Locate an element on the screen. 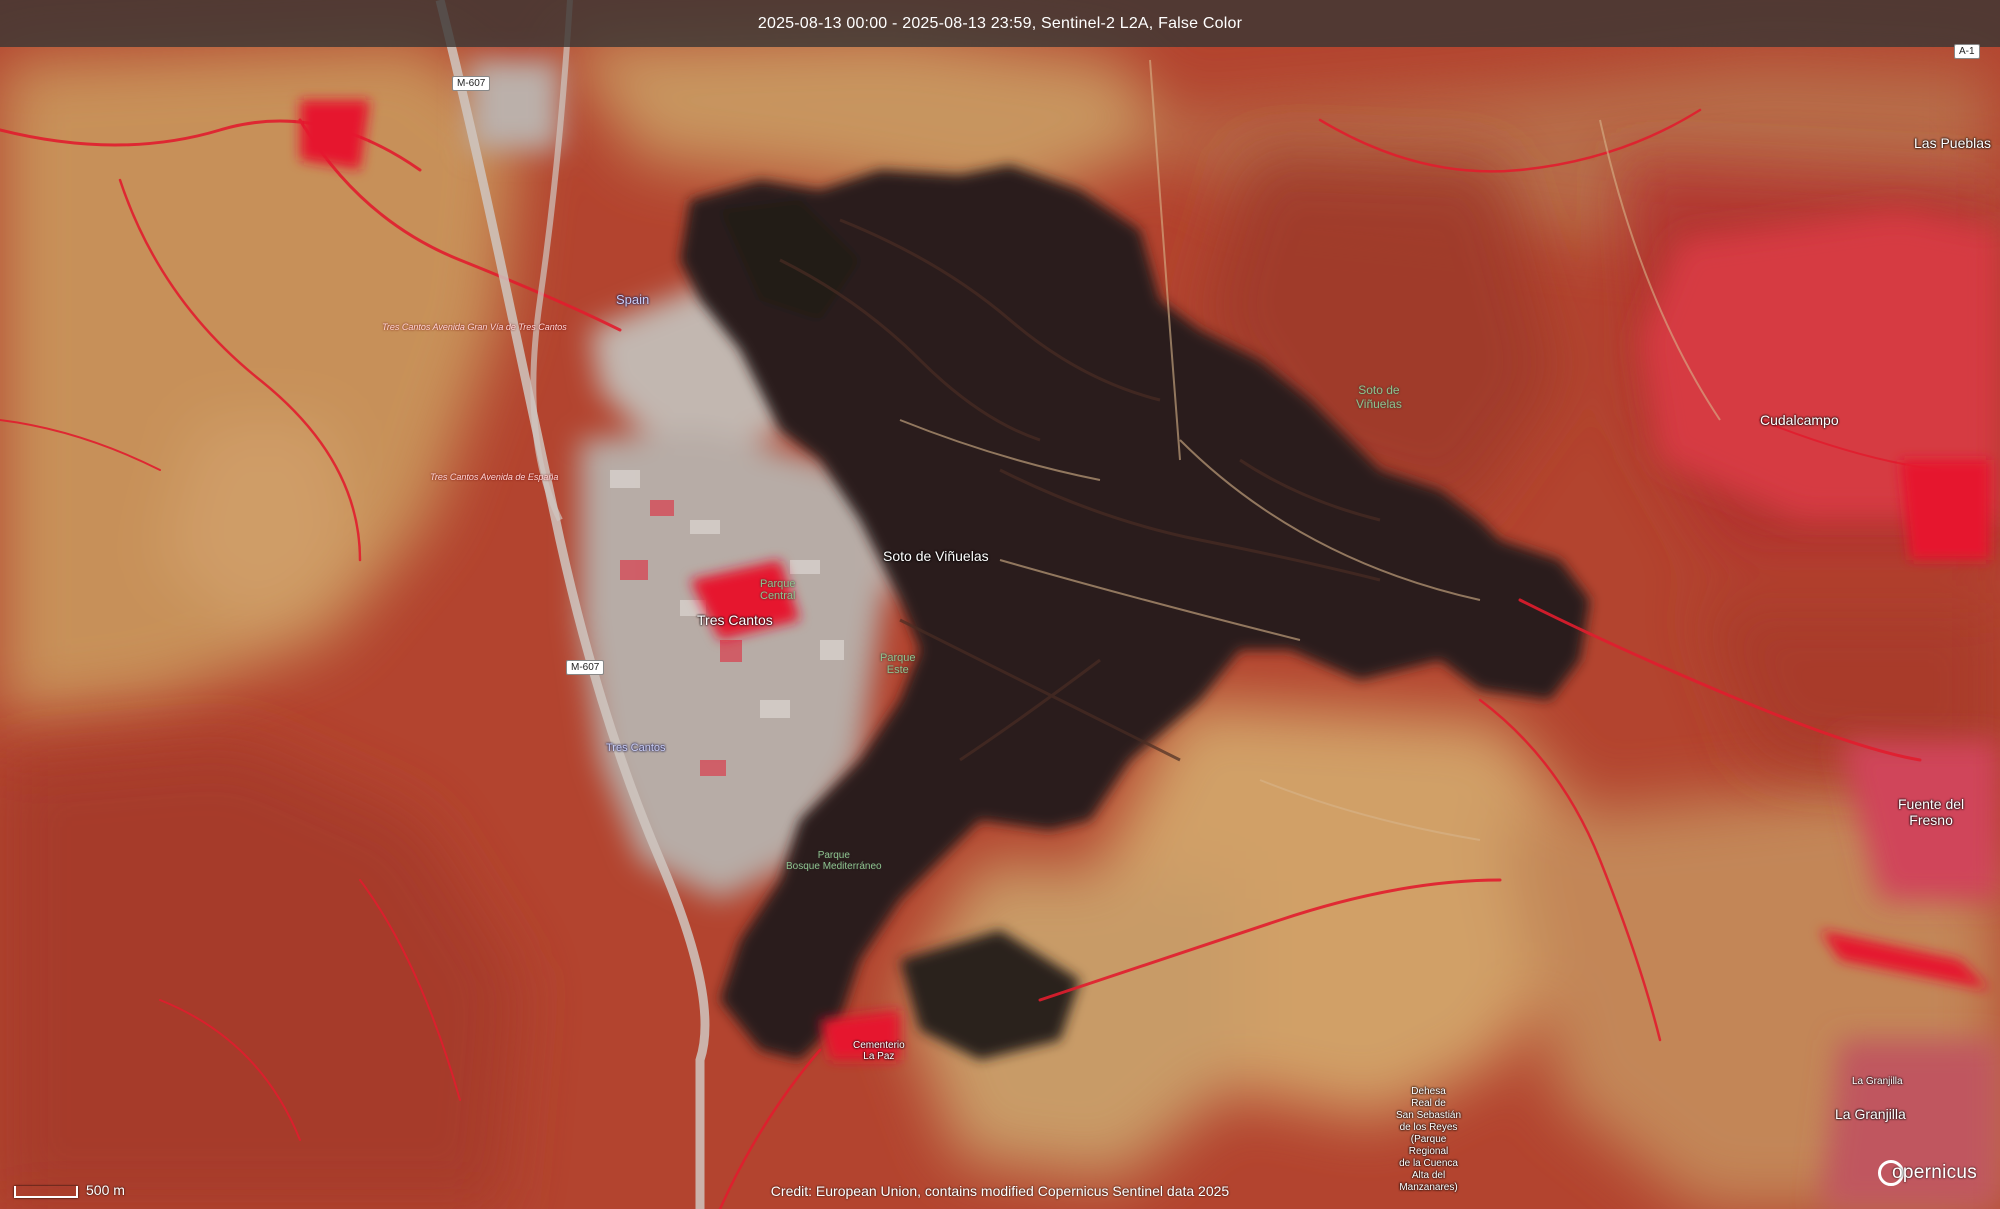 The height and width of the screenshot is (1209, 2000). label-soto-de-vinuelas-park: Soto de Viñuelas is located at coordinates (1379, 397).